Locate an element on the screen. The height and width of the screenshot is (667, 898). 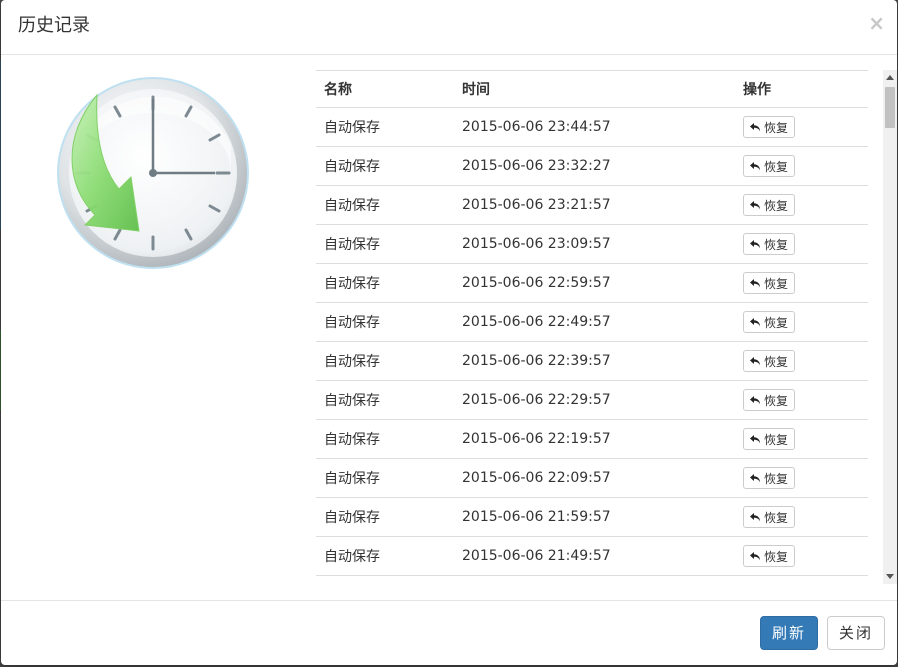
row-time: 2015-06-06 23:21:57 is located at coordinates (594, 205).